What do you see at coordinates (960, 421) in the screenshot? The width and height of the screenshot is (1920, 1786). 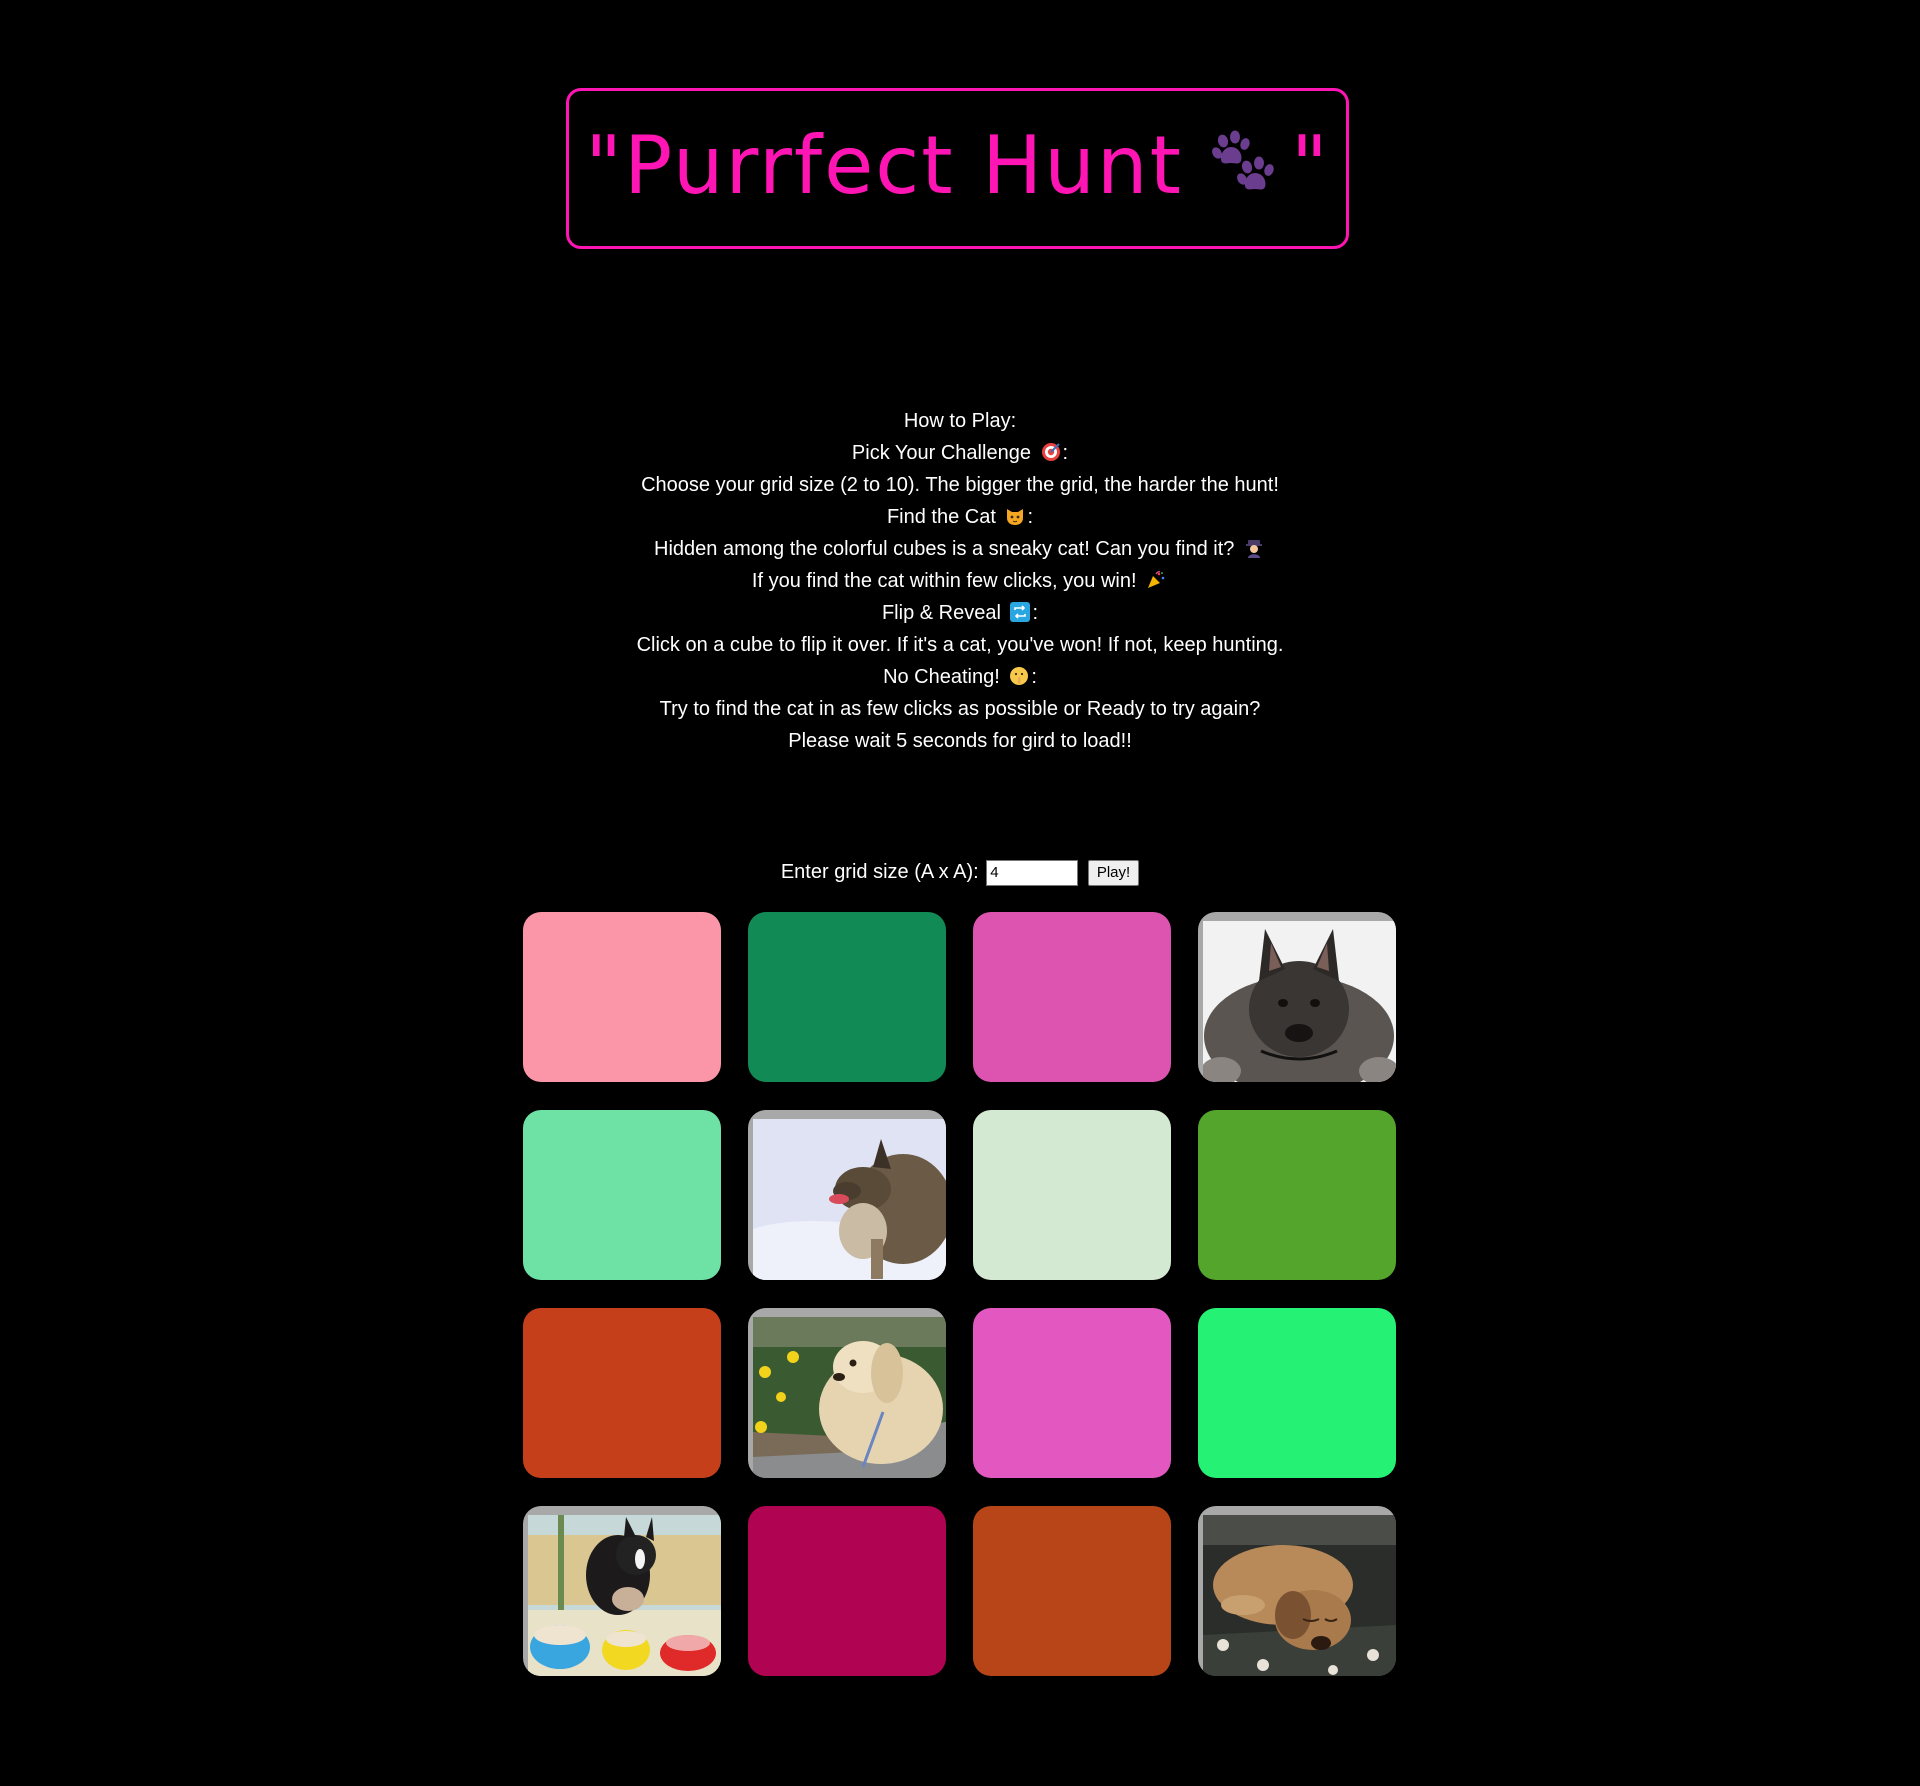 I see `how-to-play-heading: How to Play:` at bounding box center [960, 421].